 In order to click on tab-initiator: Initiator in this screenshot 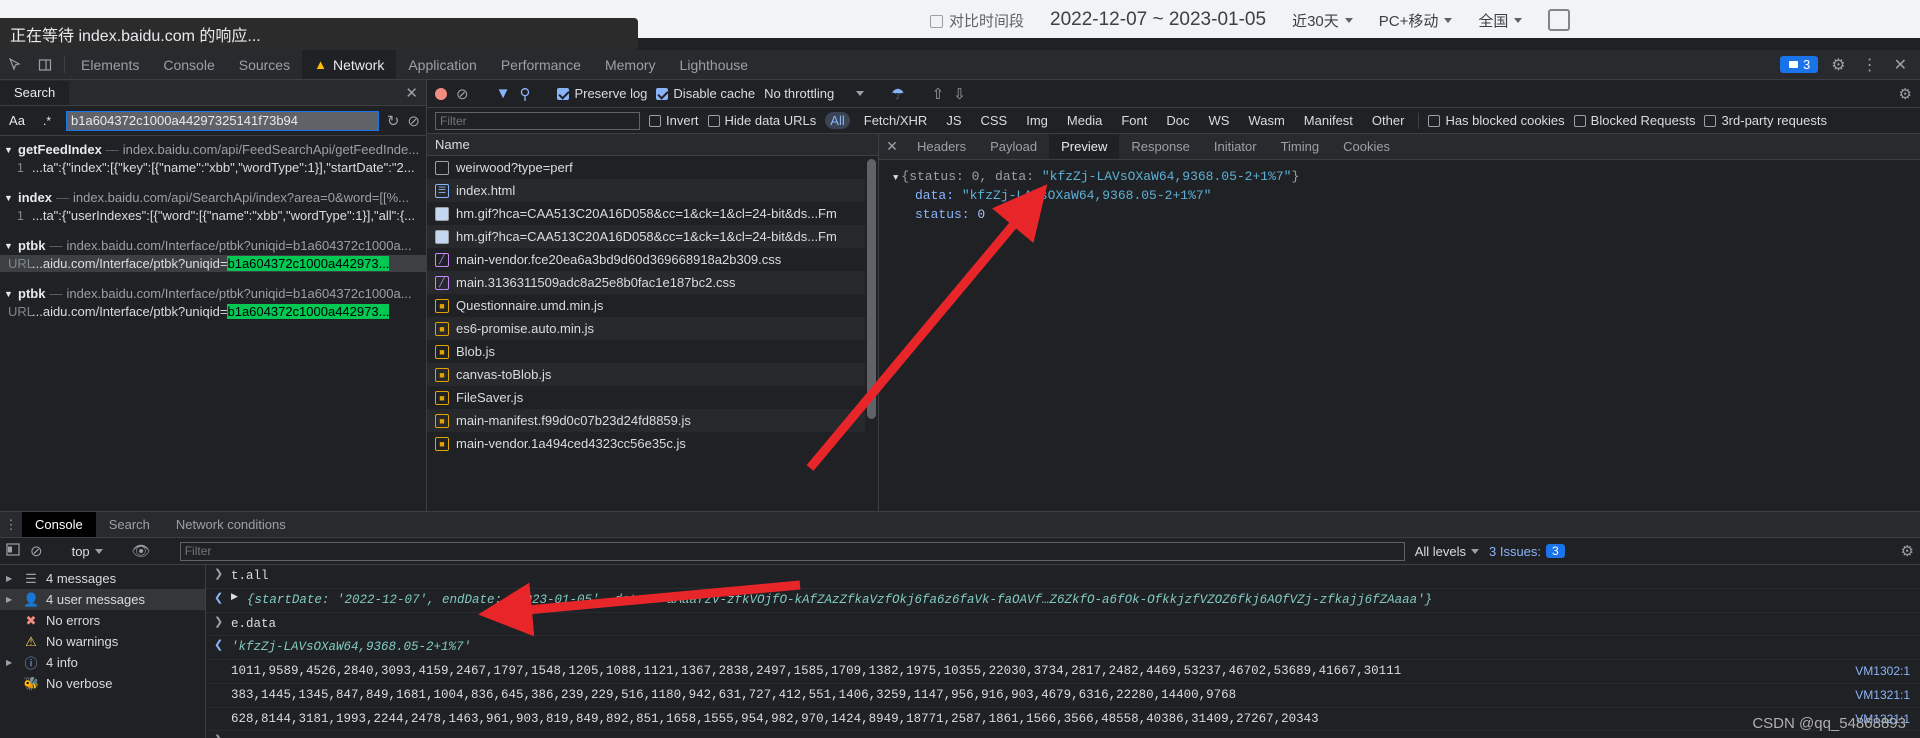, I will do `click(1235, 146)`.